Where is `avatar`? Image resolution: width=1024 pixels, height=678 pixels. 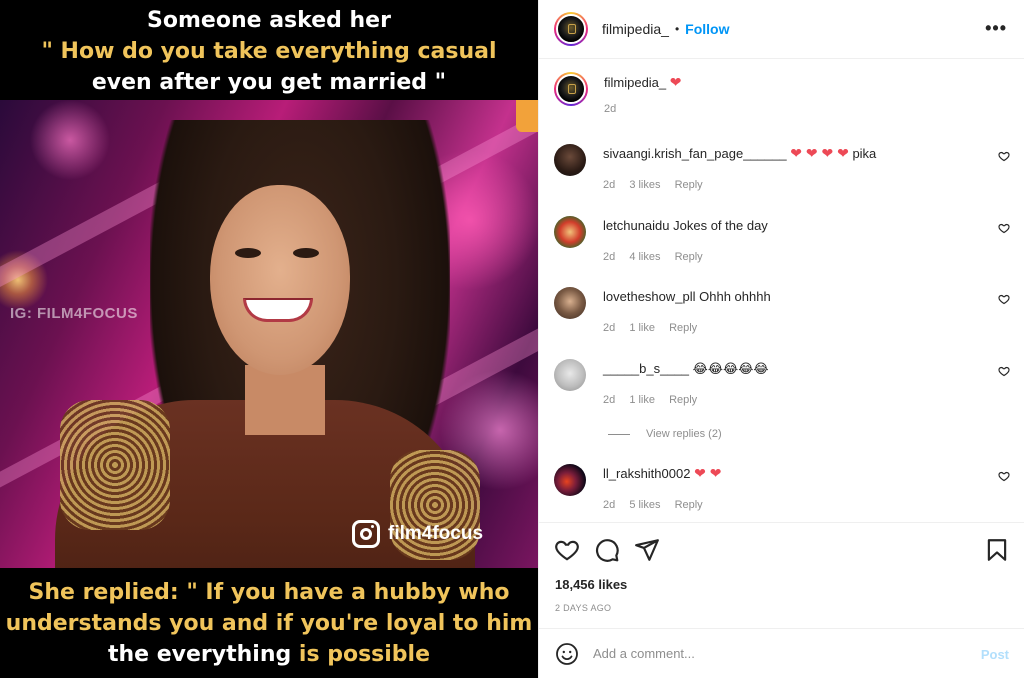
avatar is located at coordinates (571, 29).